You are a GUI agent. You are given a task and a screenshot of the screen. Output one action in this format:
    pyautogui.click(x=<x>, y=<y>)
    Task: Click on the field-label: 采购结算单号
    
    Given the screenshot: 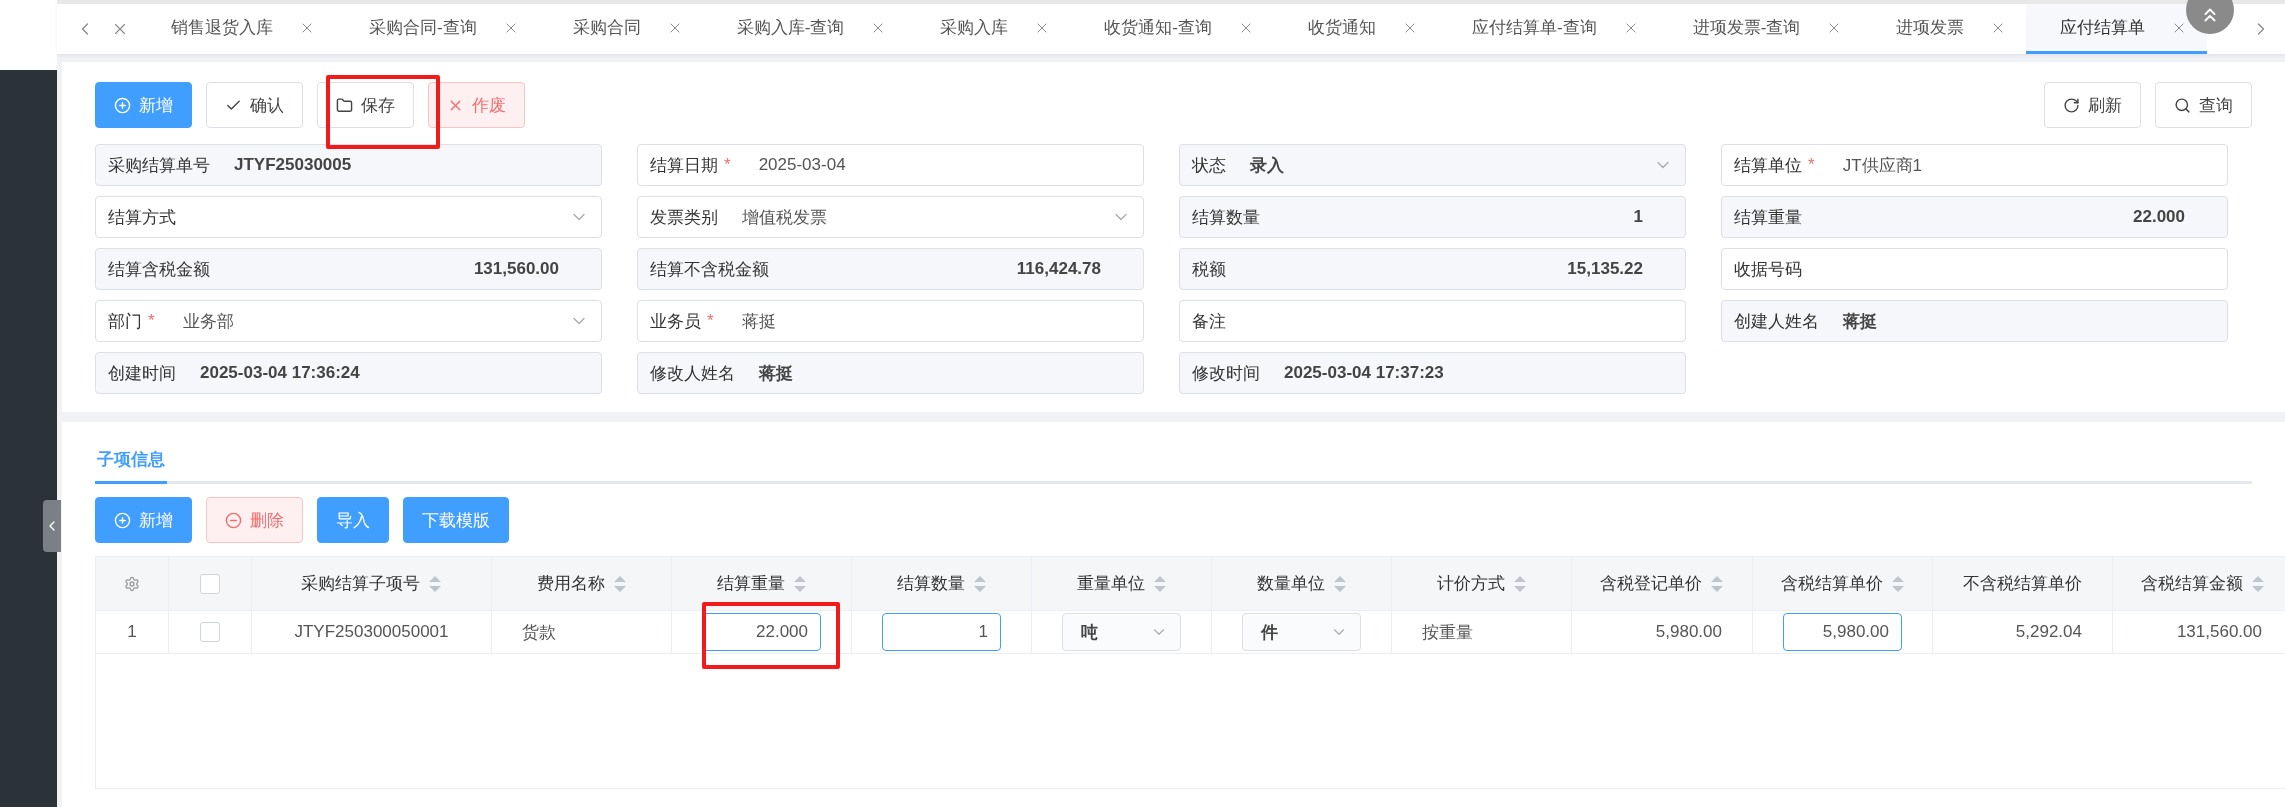 What is the action you would take?
    pyautogui.click(x=159, y=165)
    